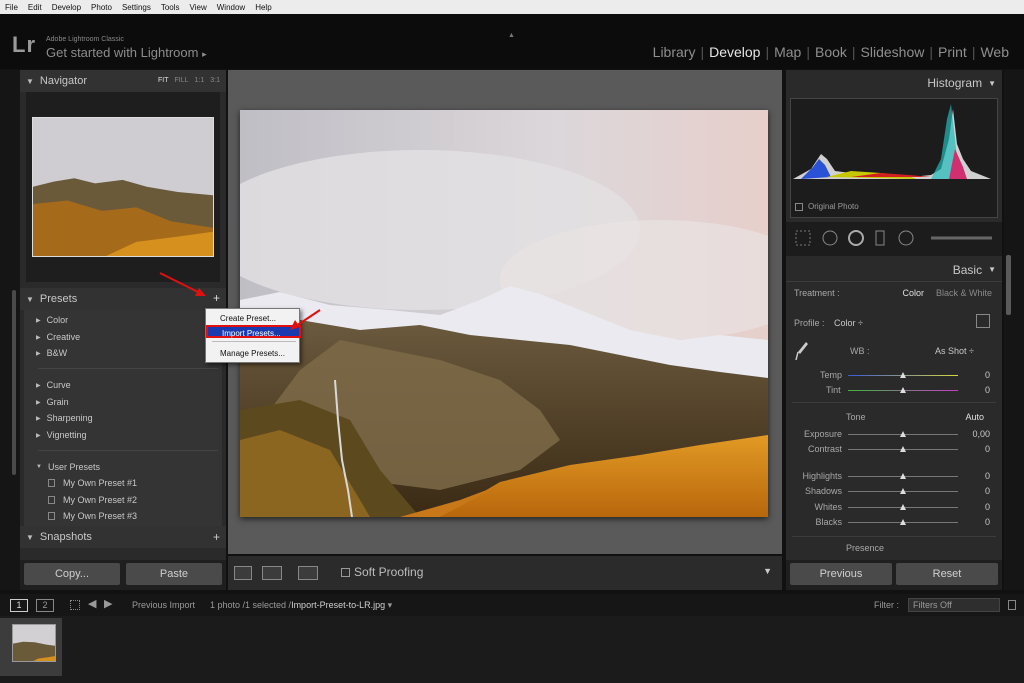 This screenshot has width=1024, height=683. I want to click on contrast-value: 0, so click(976, 449).